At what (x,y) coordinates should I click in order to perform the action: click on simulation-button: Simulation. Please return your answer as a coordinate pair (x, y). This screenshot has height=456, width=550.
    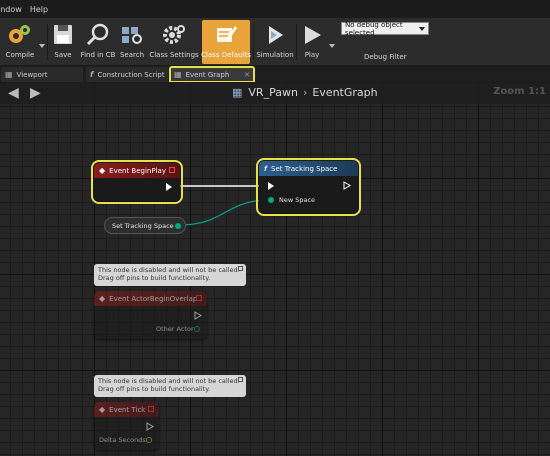
    Looking at the image, I should click on (275, 42).